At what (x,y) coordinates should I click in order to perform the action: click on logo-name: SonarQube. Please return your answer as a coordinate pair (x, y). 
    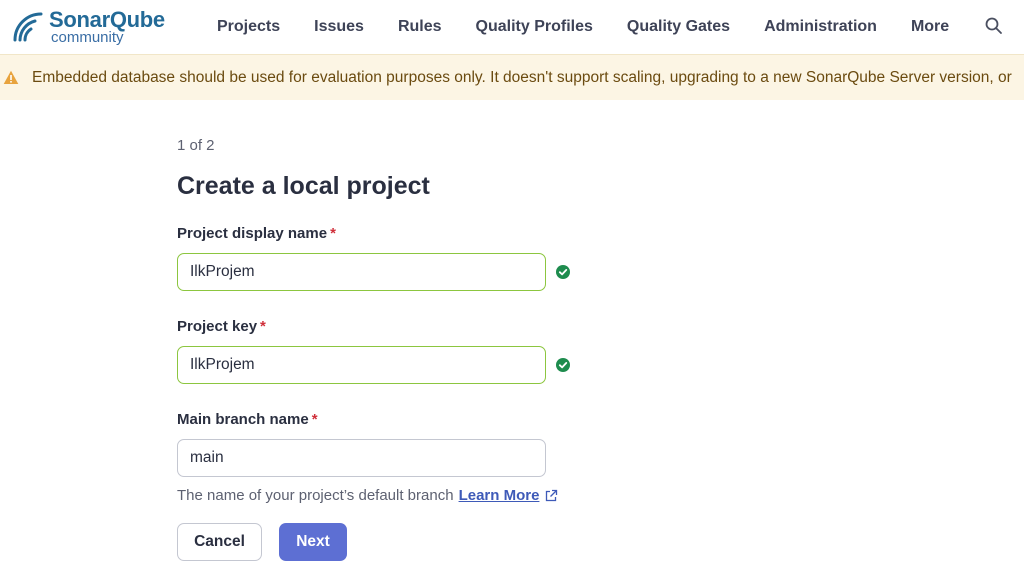
    Looking at the image, I should click on (107, 19).